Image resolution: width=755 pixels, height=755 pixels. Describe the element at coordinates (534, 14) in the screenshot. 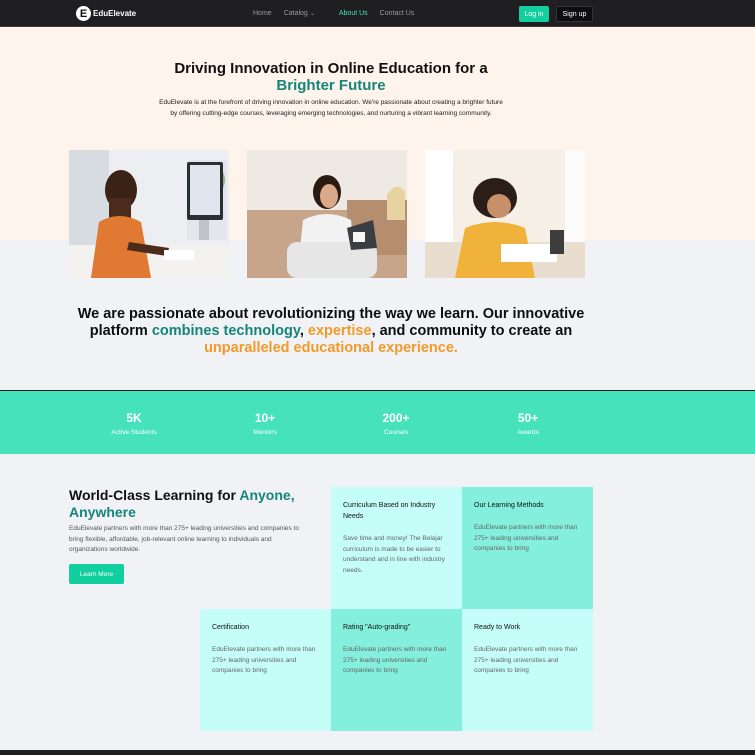

I see `login-button: Log in` at that location.